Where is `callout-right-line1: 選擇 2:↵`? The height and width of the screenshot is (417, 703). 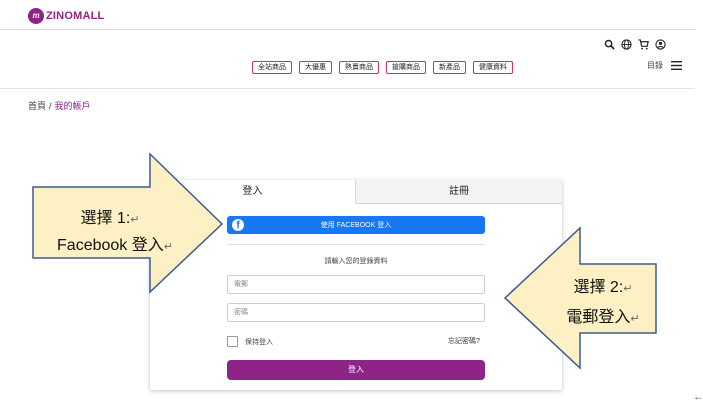
callout-right-line1: 選擇 2:↵ is located at coordinates (603, 285).